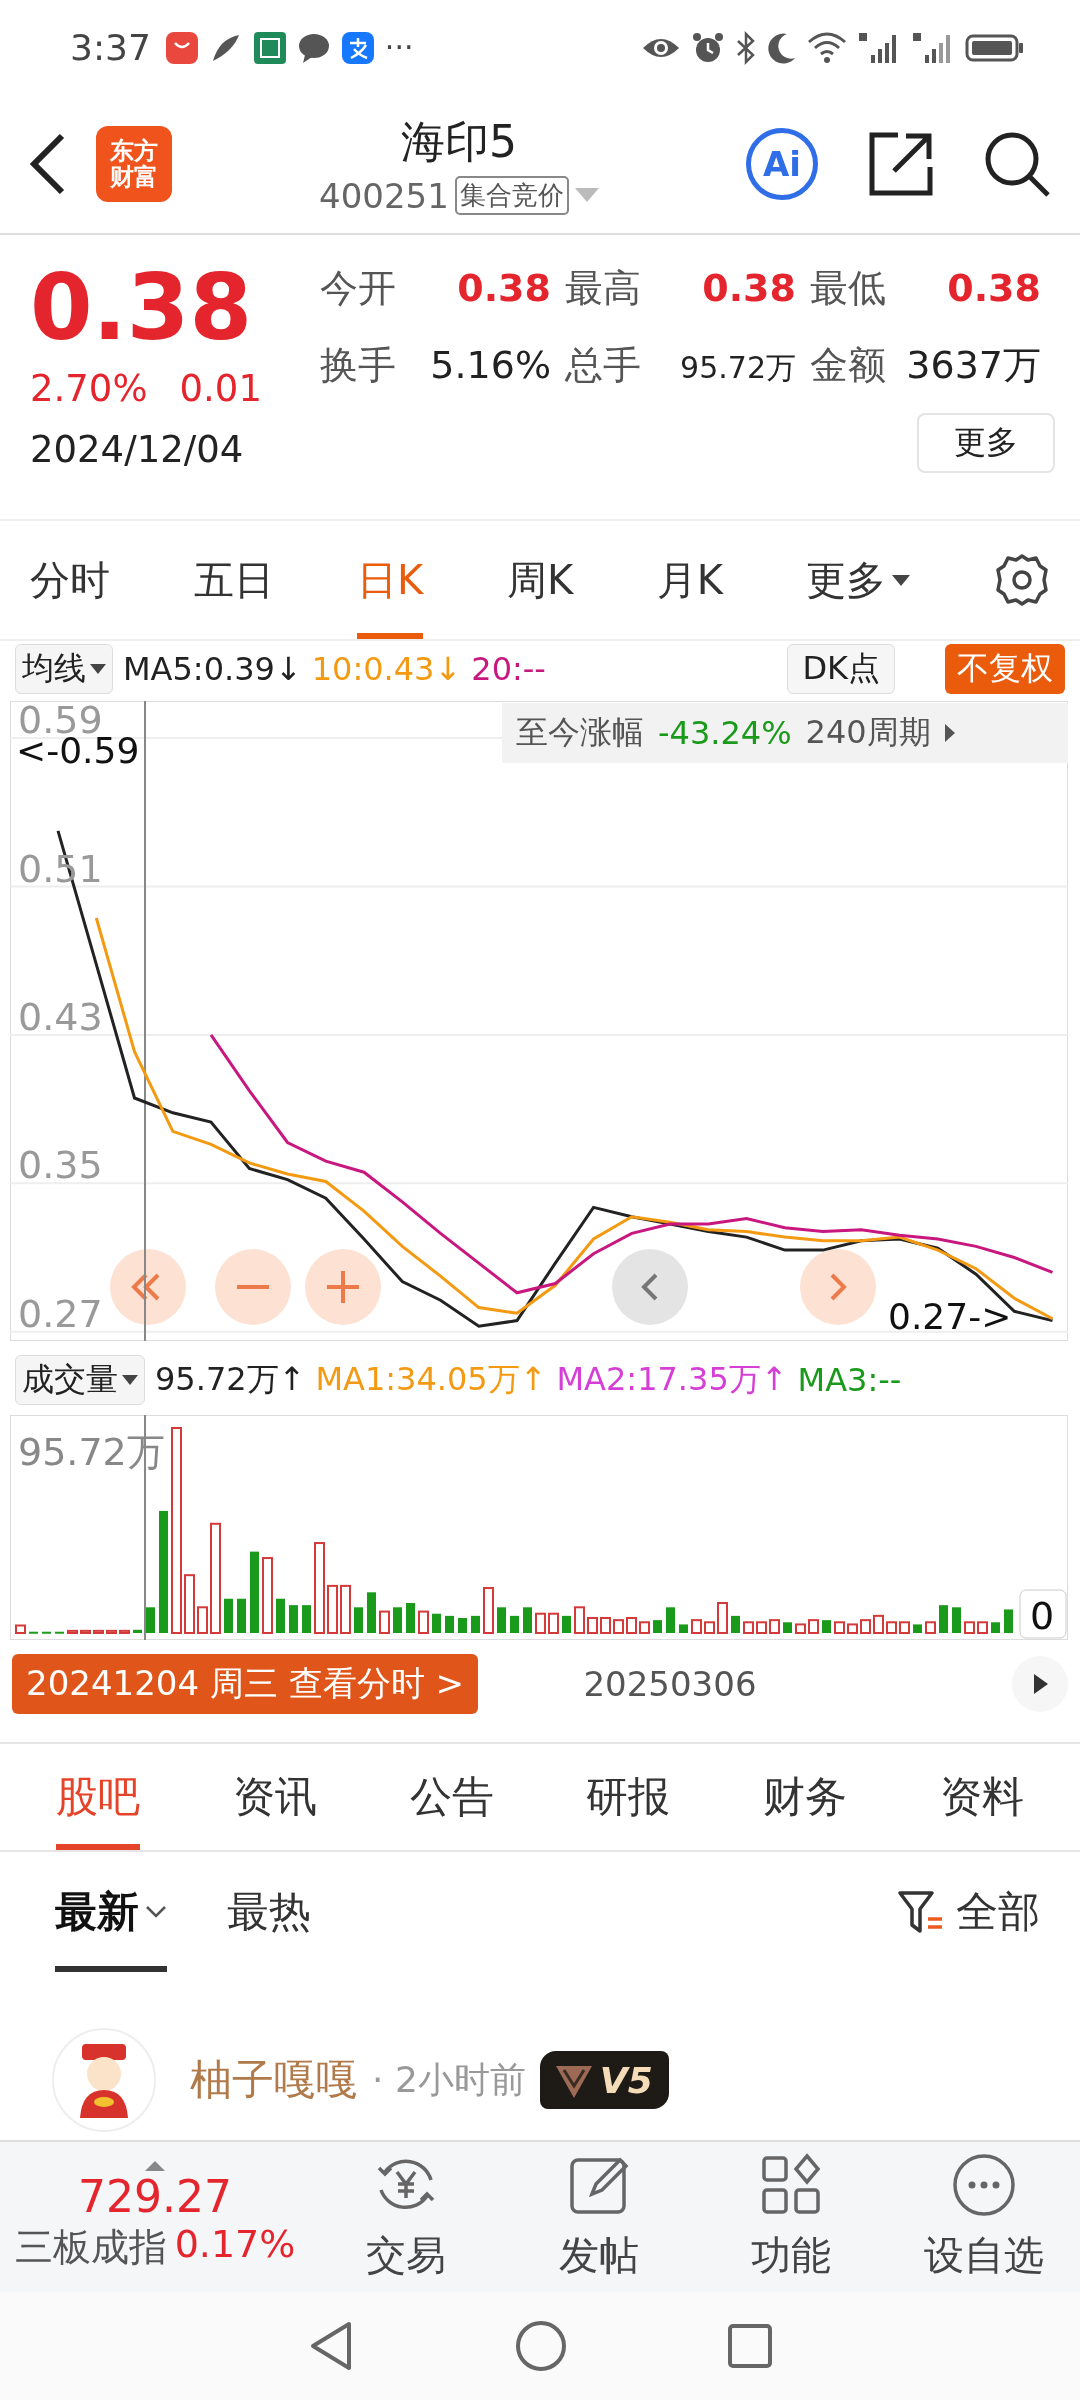  What do you see at coordinates (459, 141) in the screenshot?
I see `stock-name: 海印5` at bounding box center [459, 141].